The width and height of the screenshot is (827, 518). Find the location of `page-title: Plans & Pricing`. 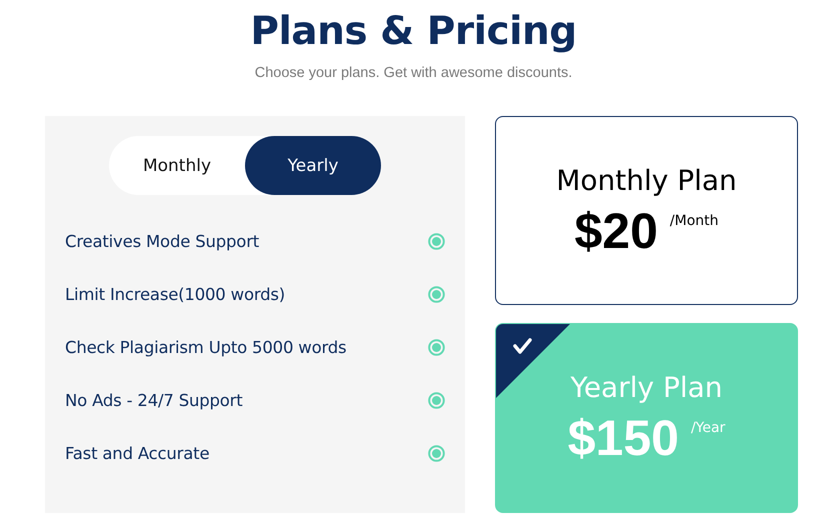

page-title: Plans & Pricing is located at coordinates (413, 32).